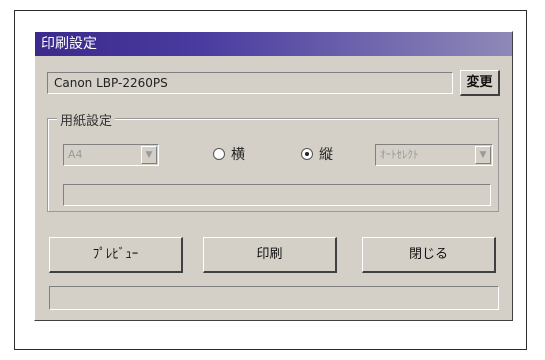  What do you see at coordinates (307, 154) in the screenshot?
I see `radio-selected-icon` at bounding box center [307, 154].